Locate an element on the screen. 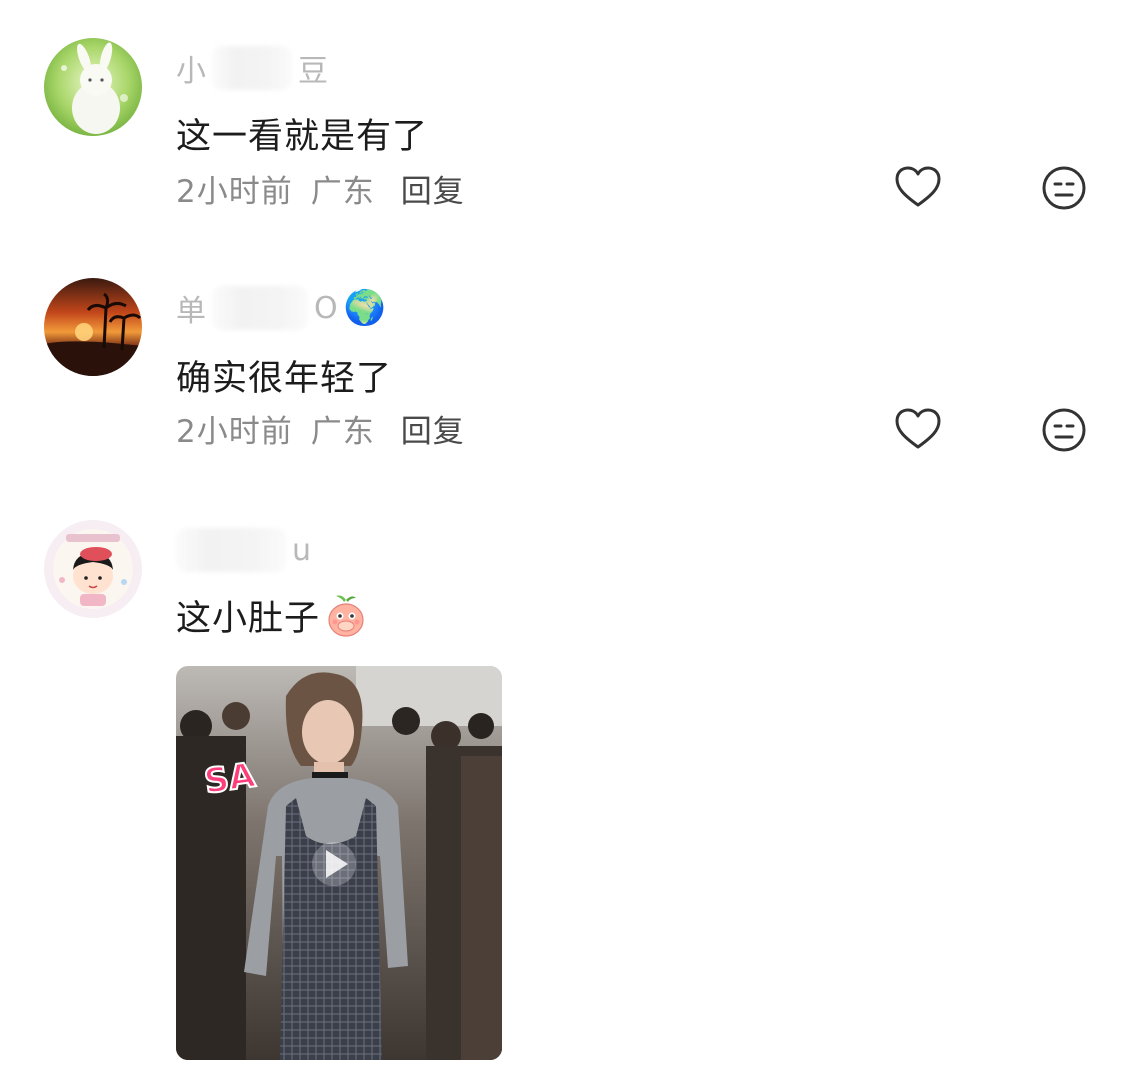 This screenshot has width=1132, height=1070. username-masked: 单 O 🌍 is located at coordinates (281, 308).